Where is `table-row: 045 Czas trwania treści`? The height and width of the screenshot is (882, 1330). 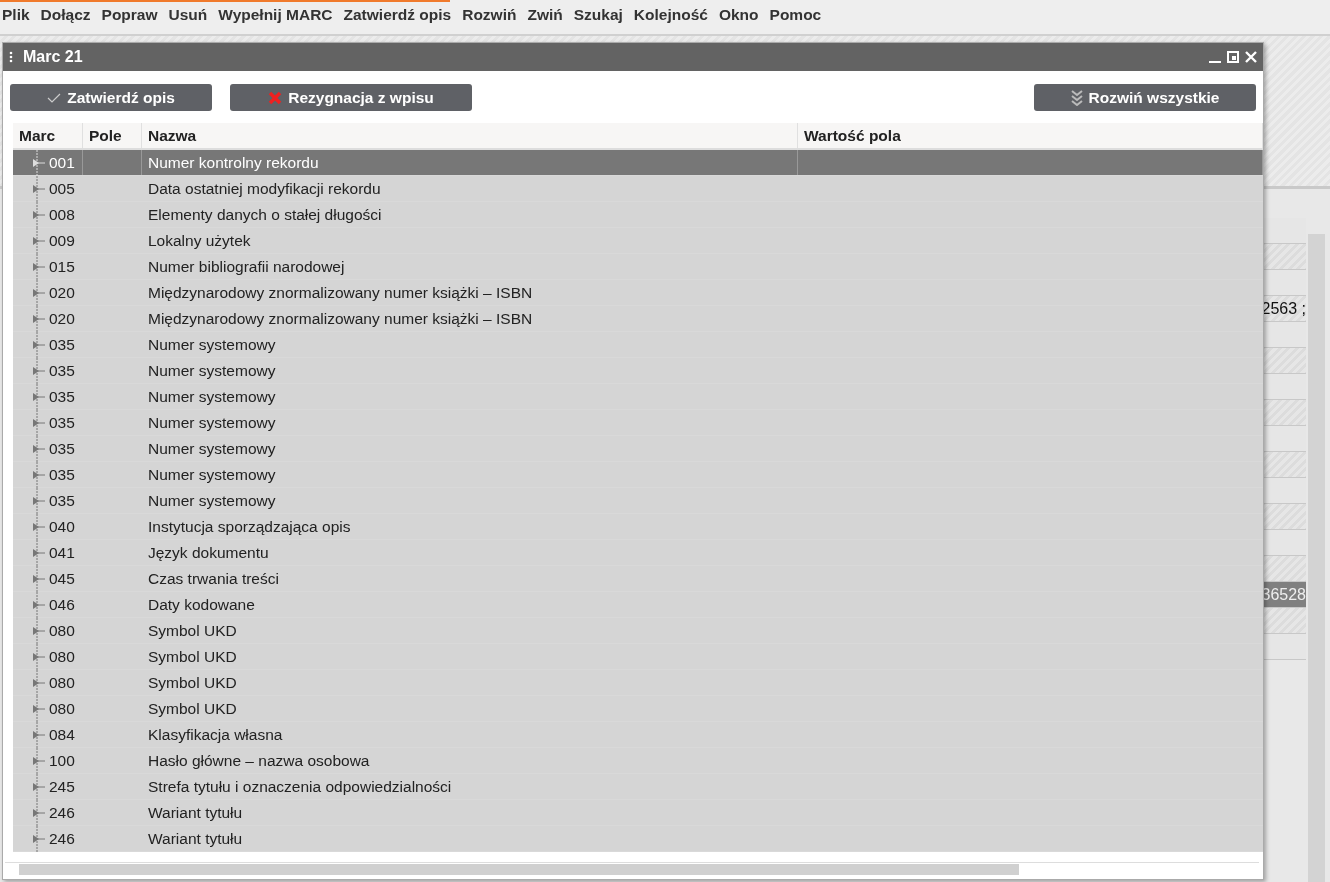
table-row: 045 Czas trwania treści is located at coordinates (638, 579).